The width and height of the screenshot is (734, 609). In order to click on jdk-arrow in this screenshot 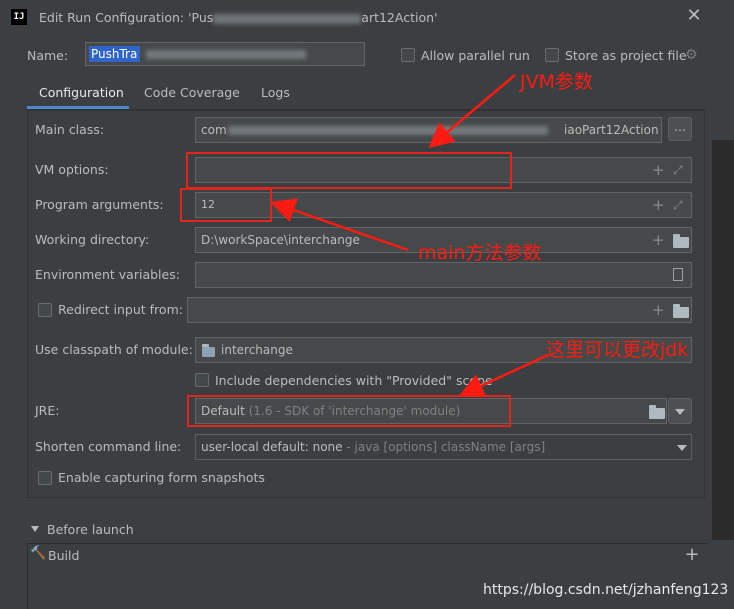, I will do `click(503, 375)`.